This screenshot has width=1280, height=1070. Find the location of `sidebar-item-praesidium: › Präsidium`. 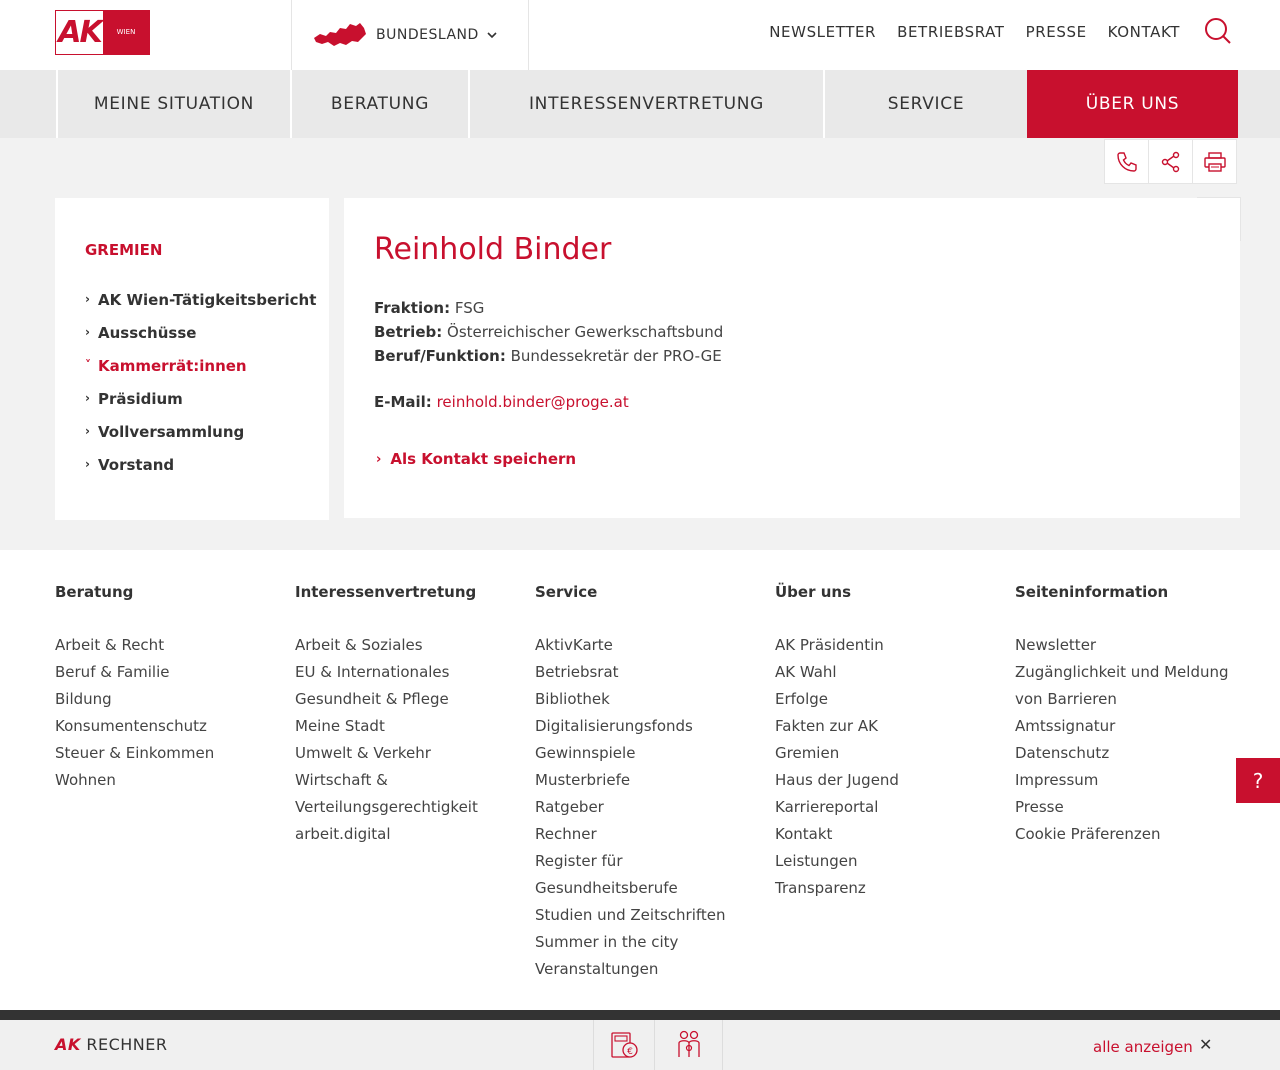

sidebar-item-praesidium: › Präsidium is located at coordinates (200, 406).